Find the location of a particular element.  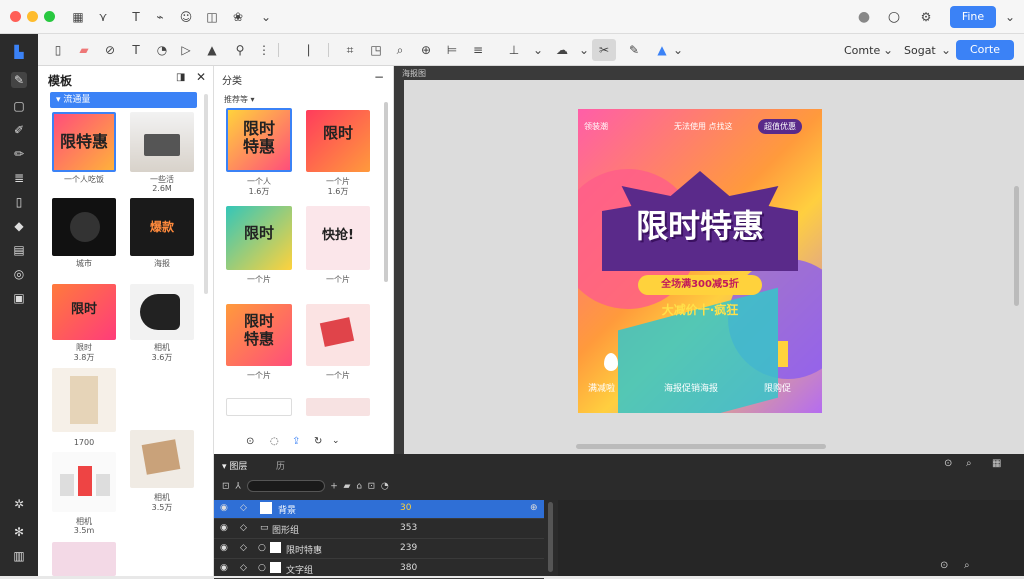

pen-tool-icon: ✎ is located at coordinates (634, 50).